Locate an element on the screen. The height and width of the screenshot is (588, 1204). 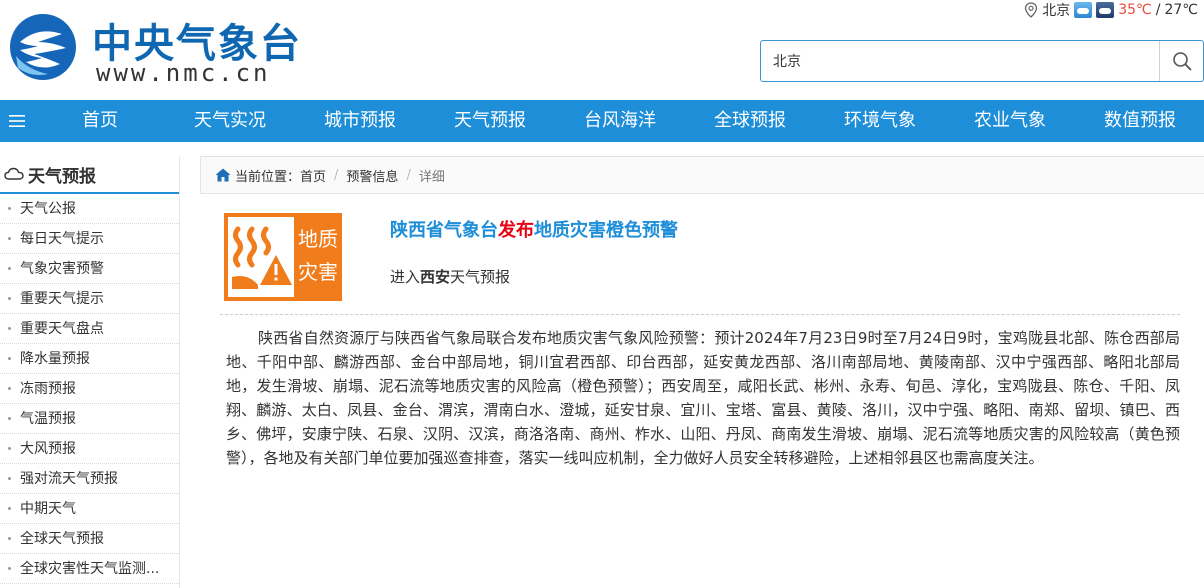
search-input is located at coordinates (960, 61).